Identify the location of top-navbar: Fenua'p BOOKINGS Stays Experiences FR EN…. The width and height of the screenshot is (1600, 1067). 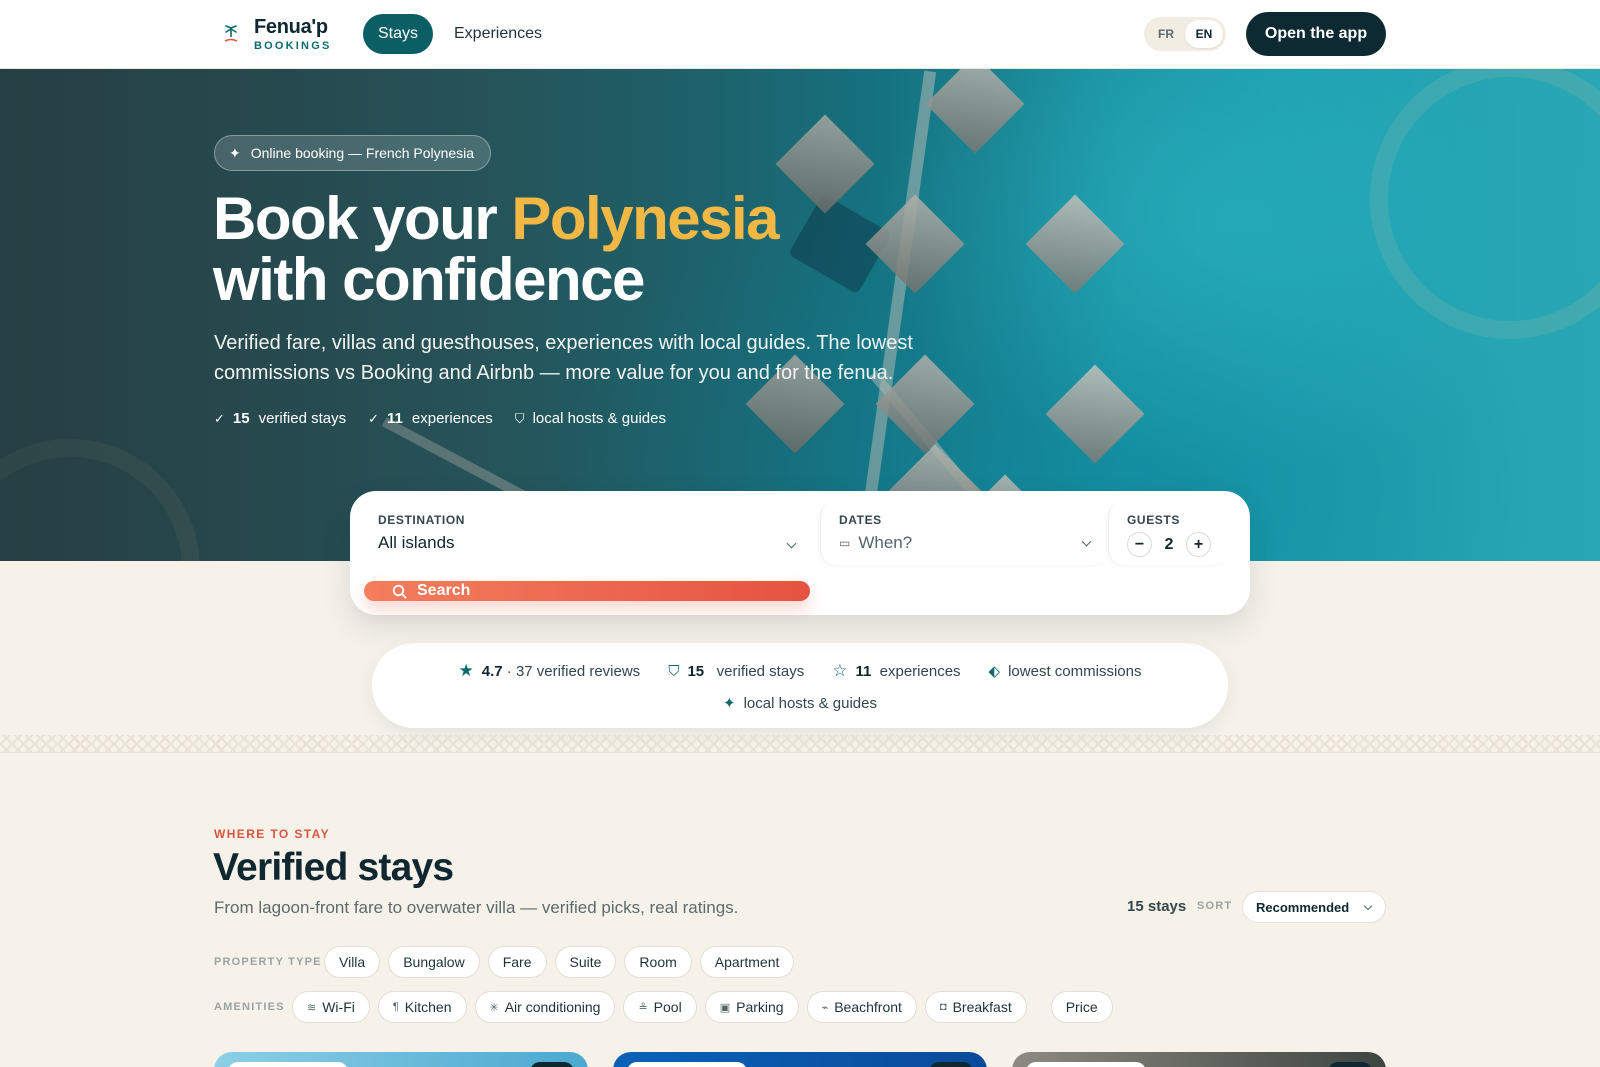
(800, 34).